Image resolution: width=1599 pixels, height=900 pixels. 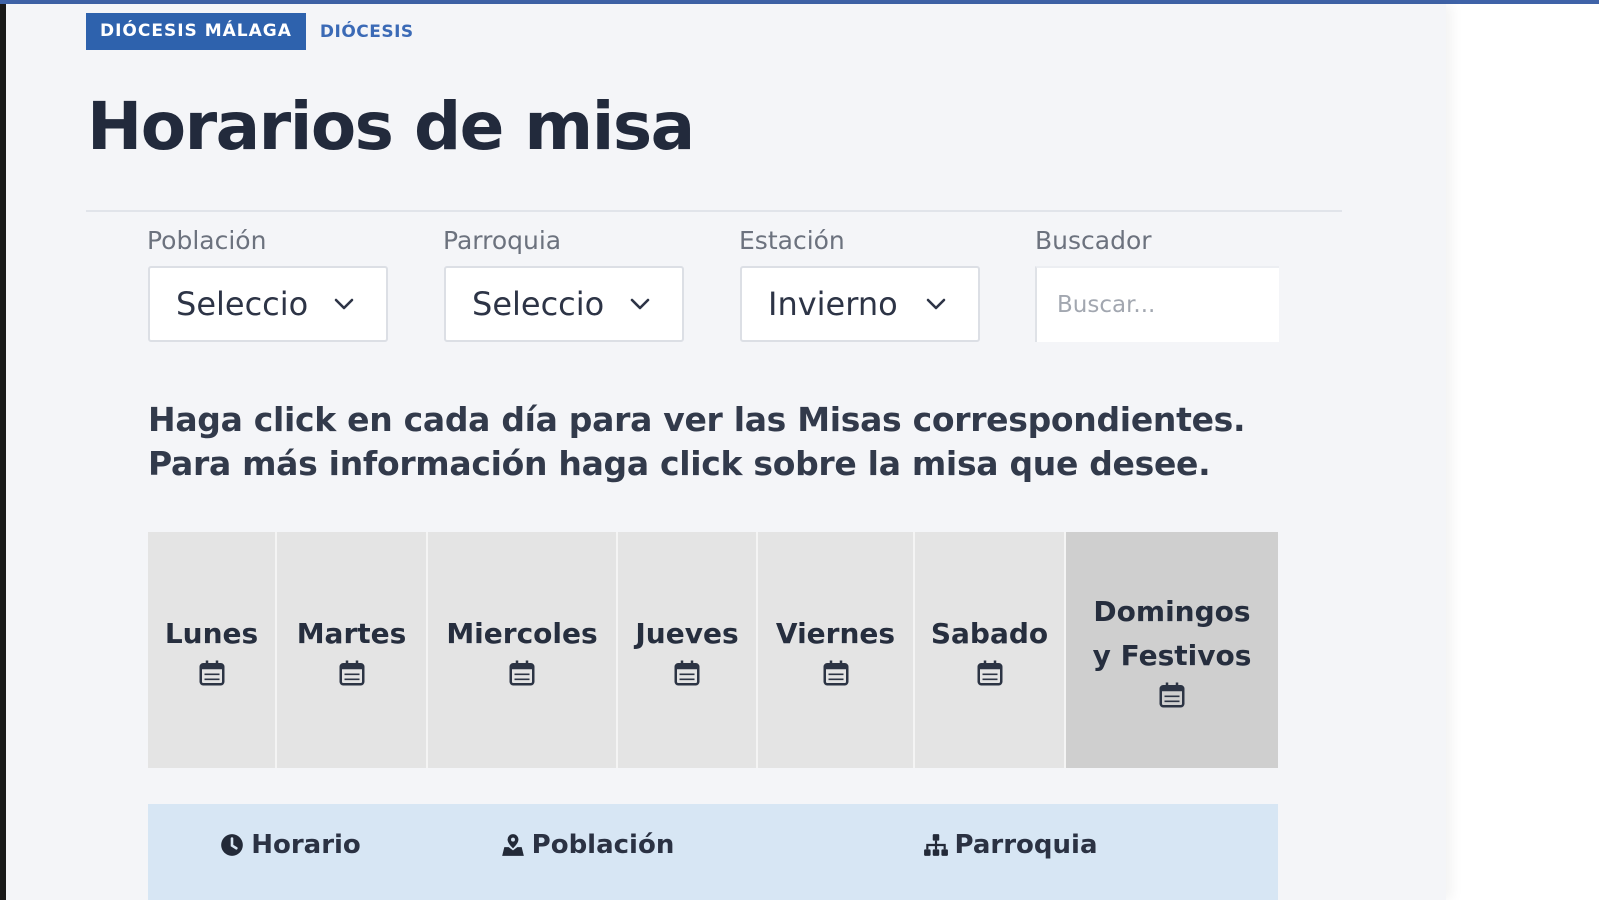 I want to click on parroquia-select-value: Seleccio, so click(x=538, y=304).